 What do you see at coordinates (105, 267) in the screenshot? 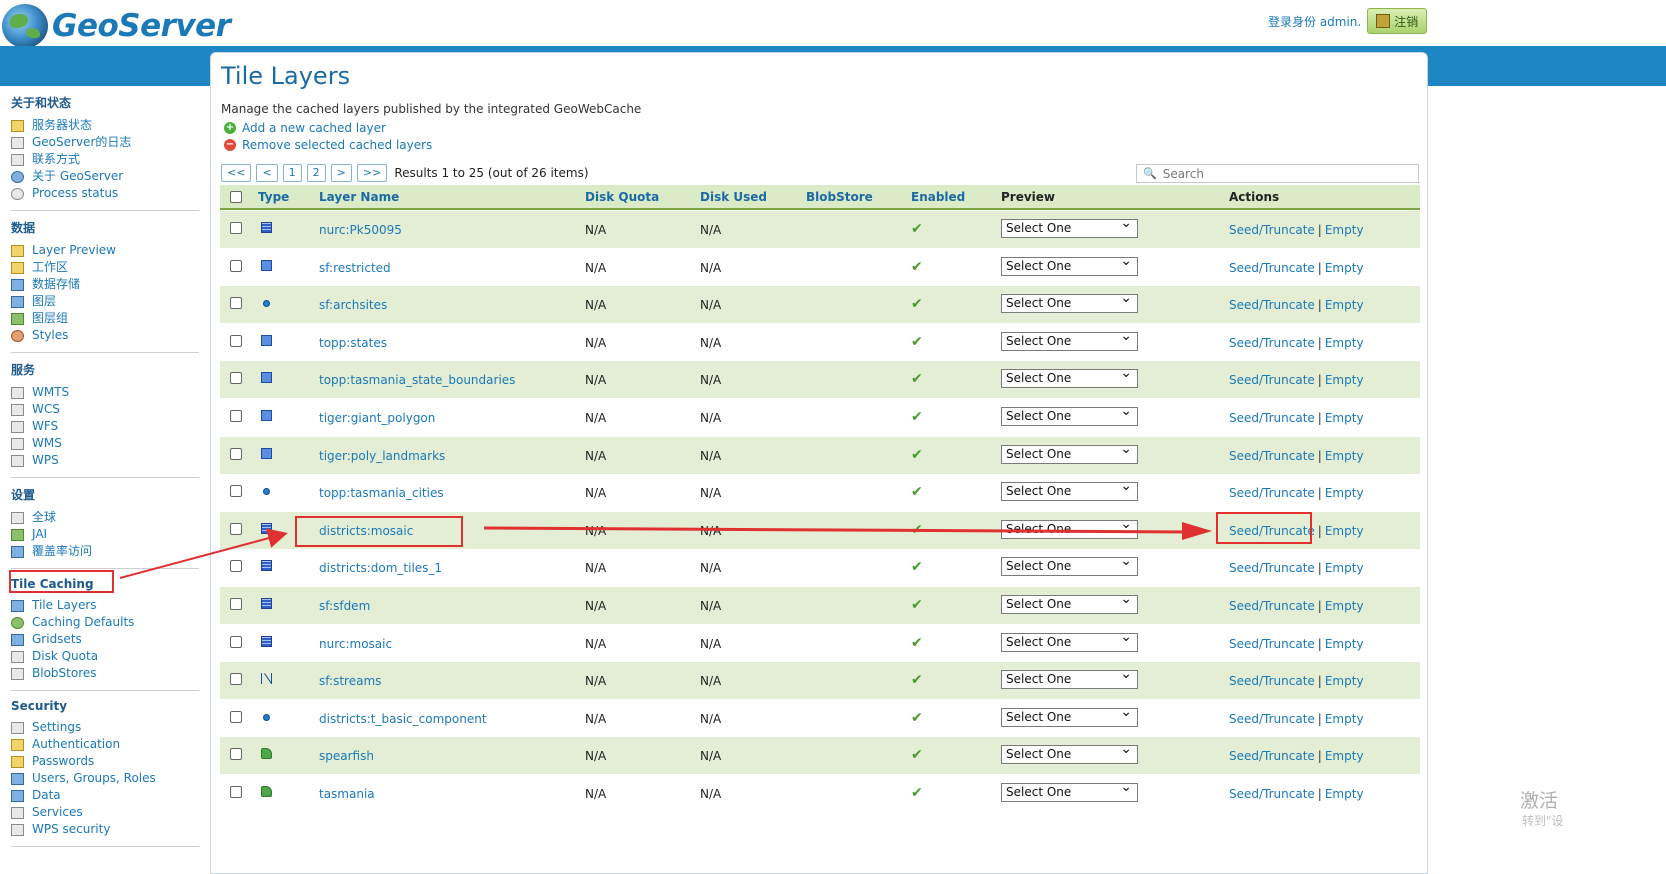
I see `sidebar-item: 工作区` at bounding box center [105, 267].